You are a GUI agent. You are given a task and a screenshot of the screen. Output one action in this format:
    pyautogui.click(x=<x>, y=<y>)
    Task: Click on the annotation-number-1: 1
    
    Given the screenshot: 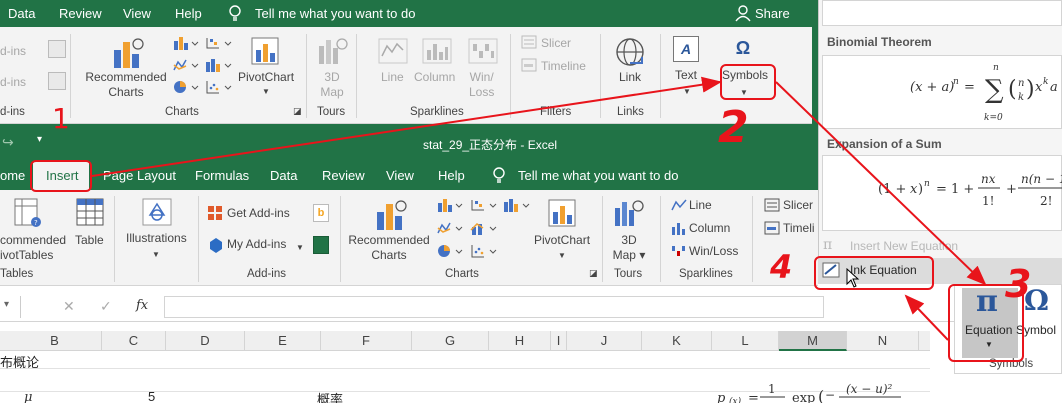 What is the action you would take?
    pyautogui.click(x=61, y=118)
    